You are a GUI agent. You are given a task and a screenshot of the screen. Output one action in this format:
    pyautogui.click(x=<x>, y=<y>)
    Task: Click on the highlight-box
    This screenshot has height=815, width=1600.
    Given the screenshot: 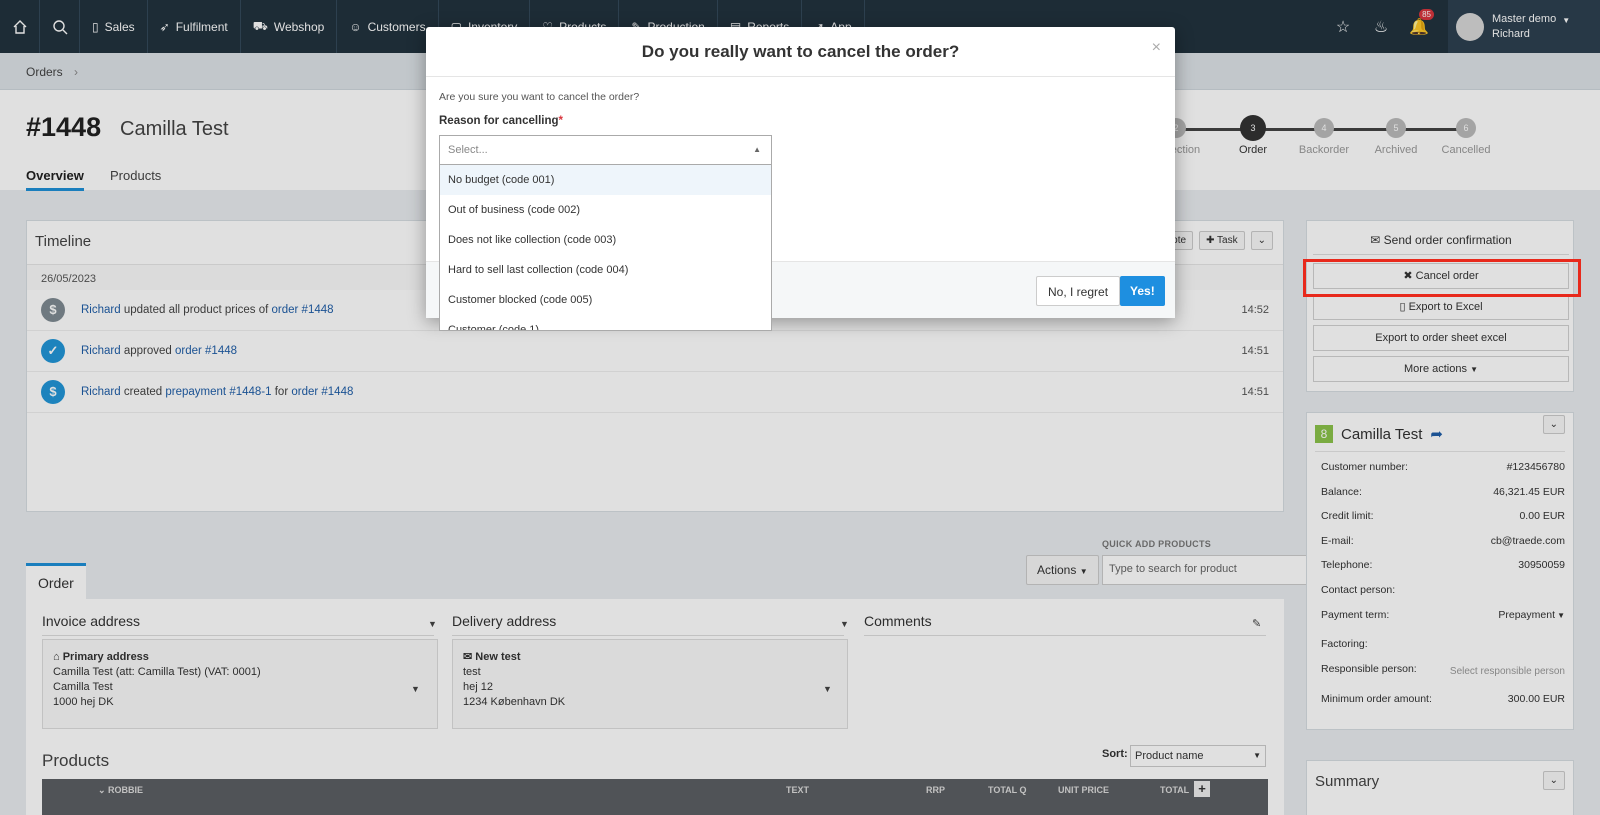 What is the action you would take?
    pyautogui.click(x=1442, y=278)
    